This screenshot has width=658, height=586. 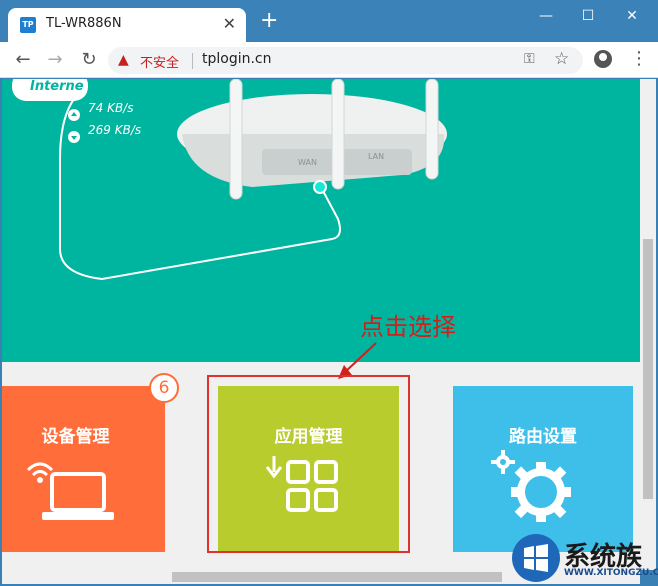 What do you see at coordinates (338, 134) in the screenshot?
I see `antenna-middle` at bounding box center [338, 134].